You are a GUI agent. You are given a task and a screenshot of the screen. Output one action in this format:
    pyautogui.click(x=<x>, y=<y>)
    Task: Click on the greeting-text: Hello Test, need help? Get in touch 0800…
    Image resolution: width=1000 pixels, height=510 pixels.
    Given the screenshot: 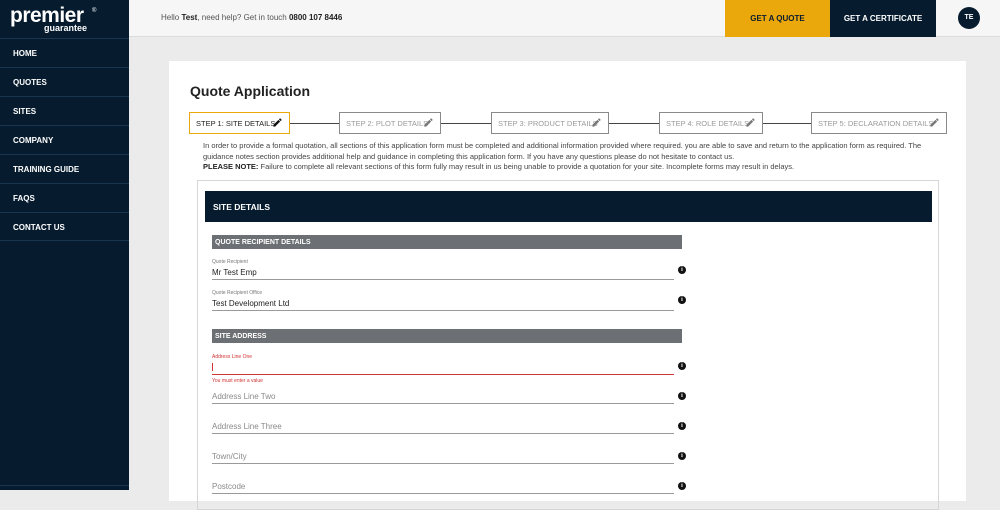 What is the action you would take?
    pyautogui.click(x=251, y=17)
    